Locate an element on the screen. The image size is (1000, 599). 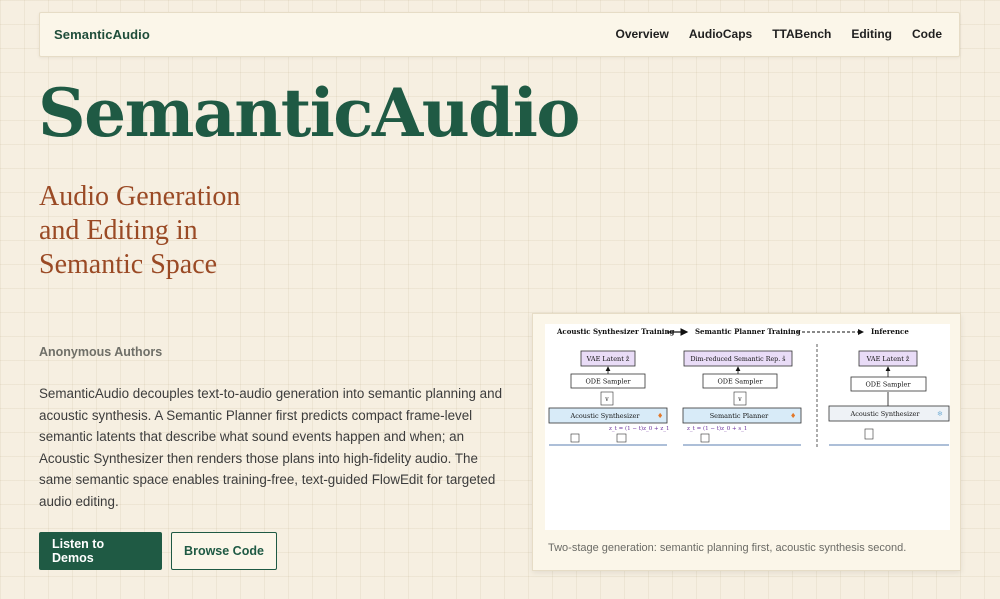
hero-title: SemanticAudio is located at coordinates (309, 113).